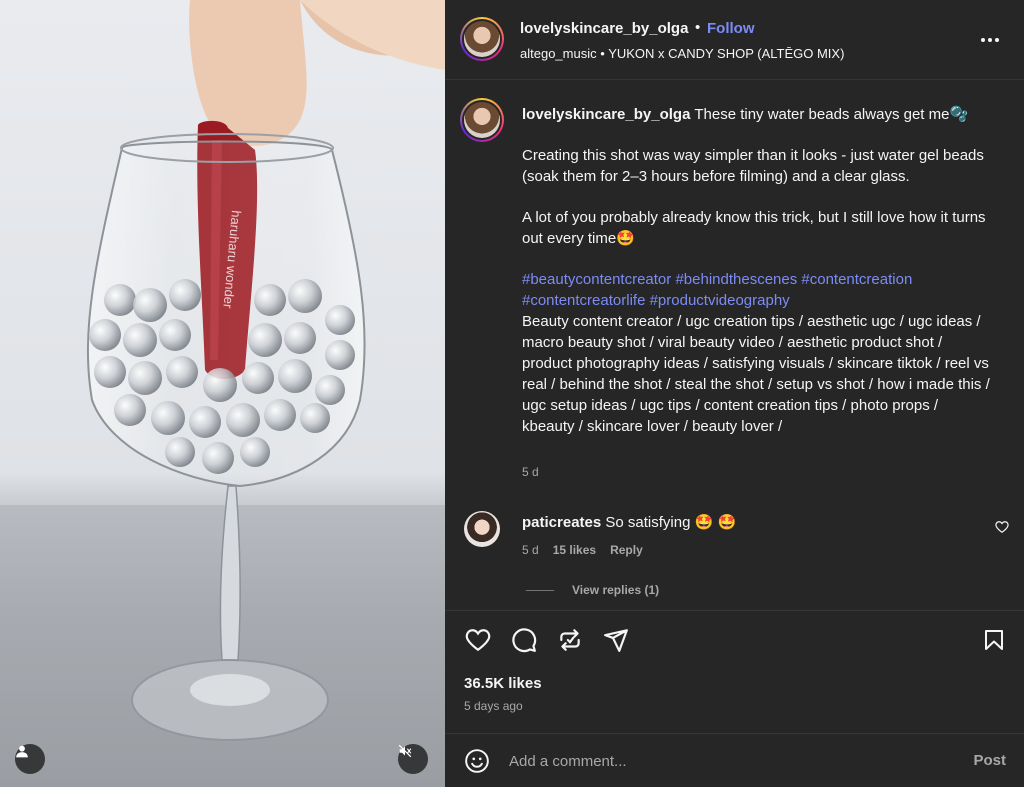 The width and height of the screenshot is (1024, 787). Describe the element at coordinates (482, 39) in the screenshot. I see `author-avatar` at that location.